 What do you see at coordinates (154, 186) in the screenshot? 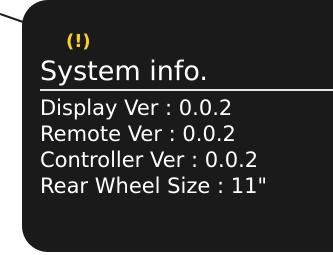
I see `rear-wheel-size-row: Rear Wheel Size : 11"` at bounding box center [154, 186].